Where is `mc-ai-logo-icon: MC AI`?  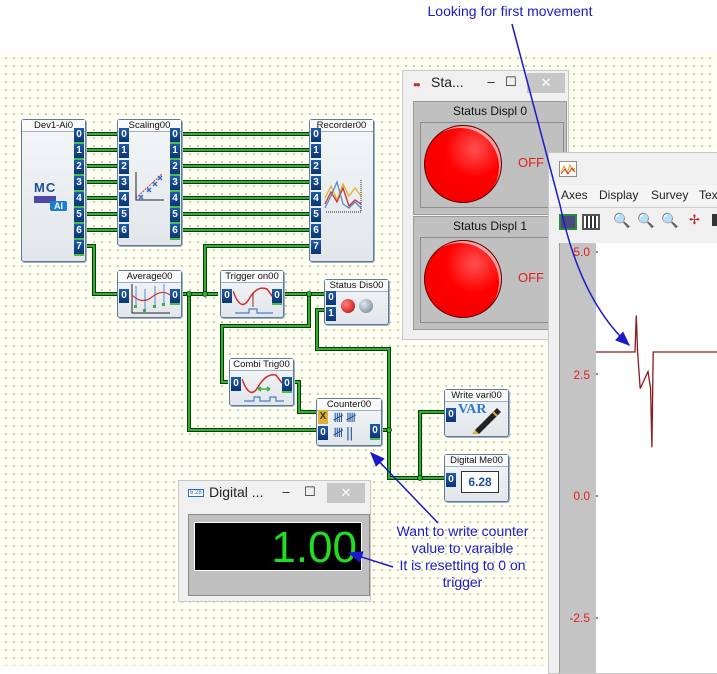 mc-ai-logo-icon: MC AI is located at coordinates (53, 198).